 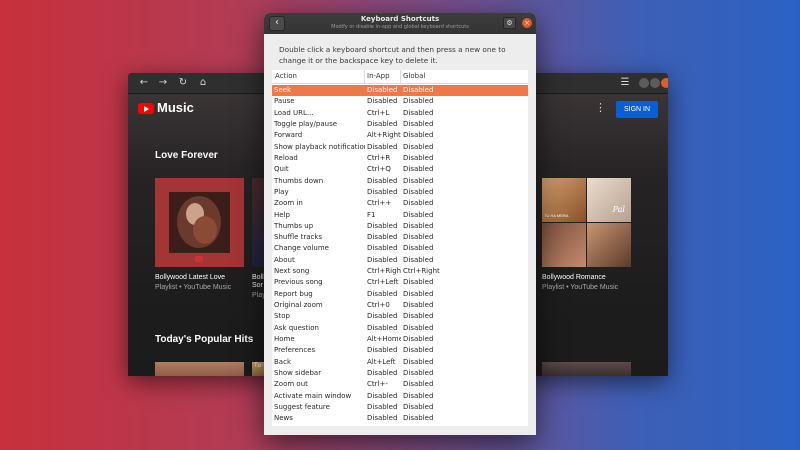 I want to click on table-row: Back Alt+Left Disabled, so click(x=400, y=362).